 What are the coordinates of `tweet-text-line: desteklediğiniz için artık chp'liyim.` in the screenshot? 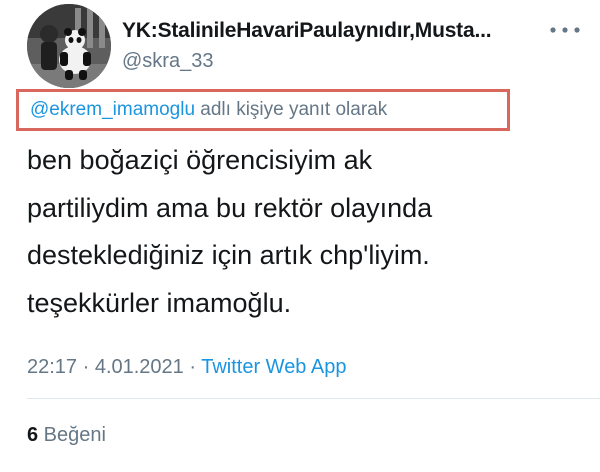 It's located at (228, 255).